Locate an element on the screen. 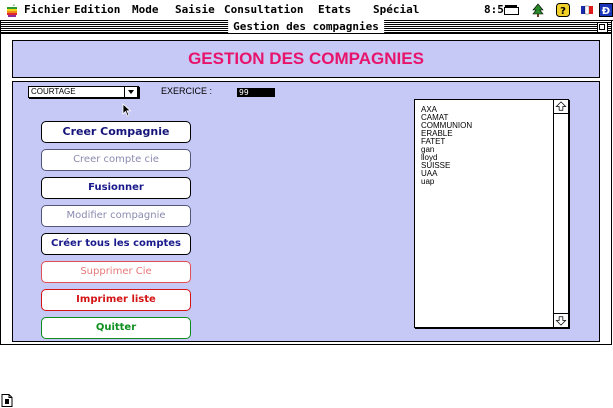  fusionner-button: Fusionner is located at coordinates (116, 188).